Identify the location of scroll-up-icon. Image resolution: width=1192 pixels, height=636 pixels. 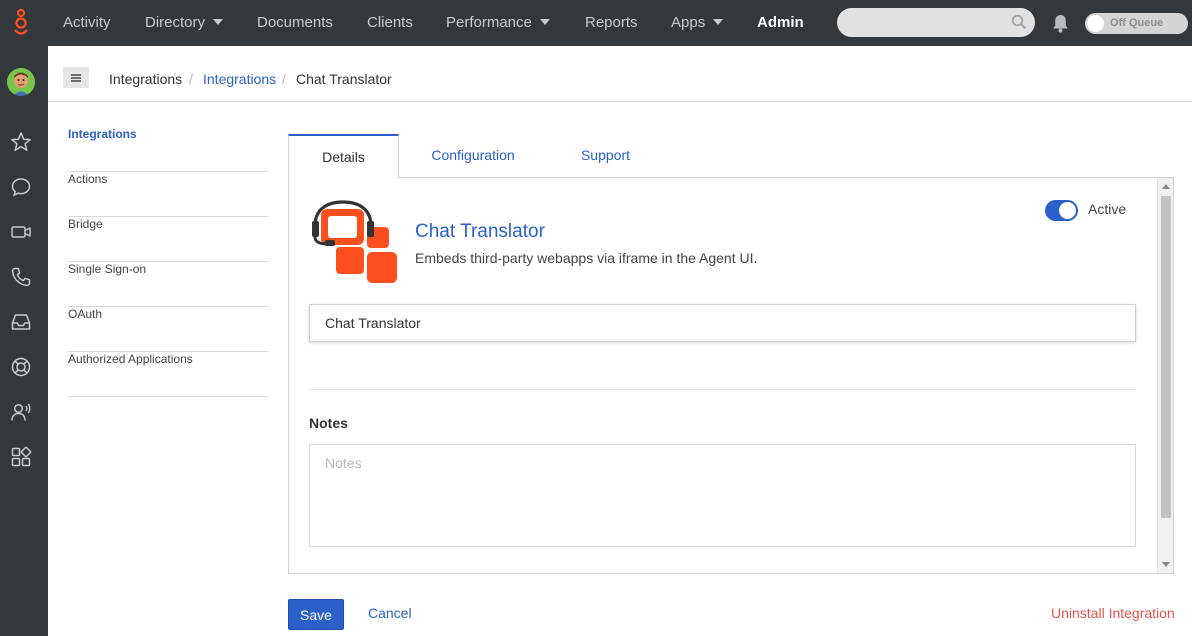
(1166, 186).